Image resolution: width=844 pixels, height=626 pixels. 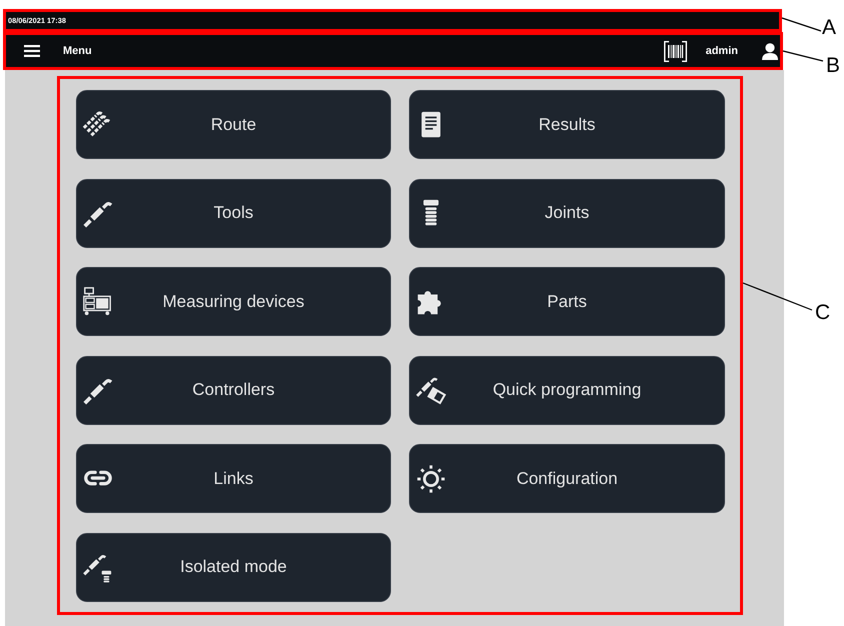 What do you see at coordinates (98, 302) in the screenshot?
I see `device-cart-icon` at bounding box center [98, 302].